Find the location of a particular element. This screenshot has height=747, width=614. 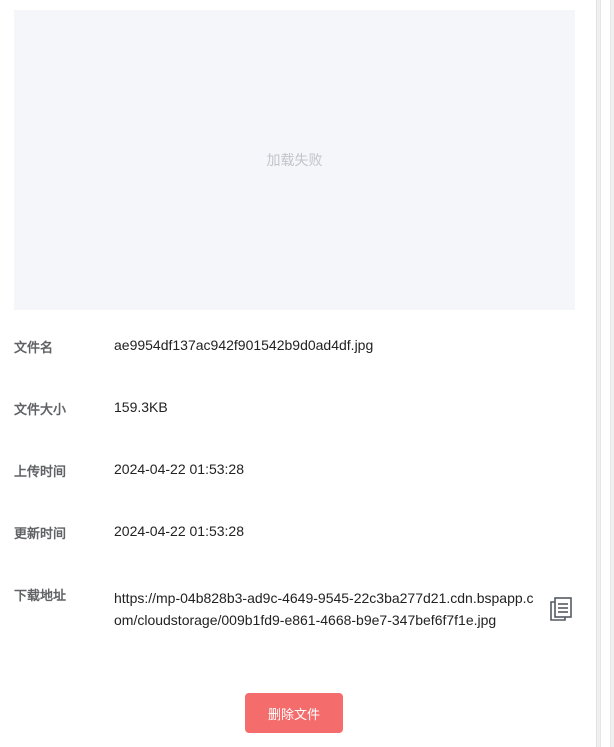

update-time-value: 2024-04-22 01:53:28 is located at coordinates (179, 531).